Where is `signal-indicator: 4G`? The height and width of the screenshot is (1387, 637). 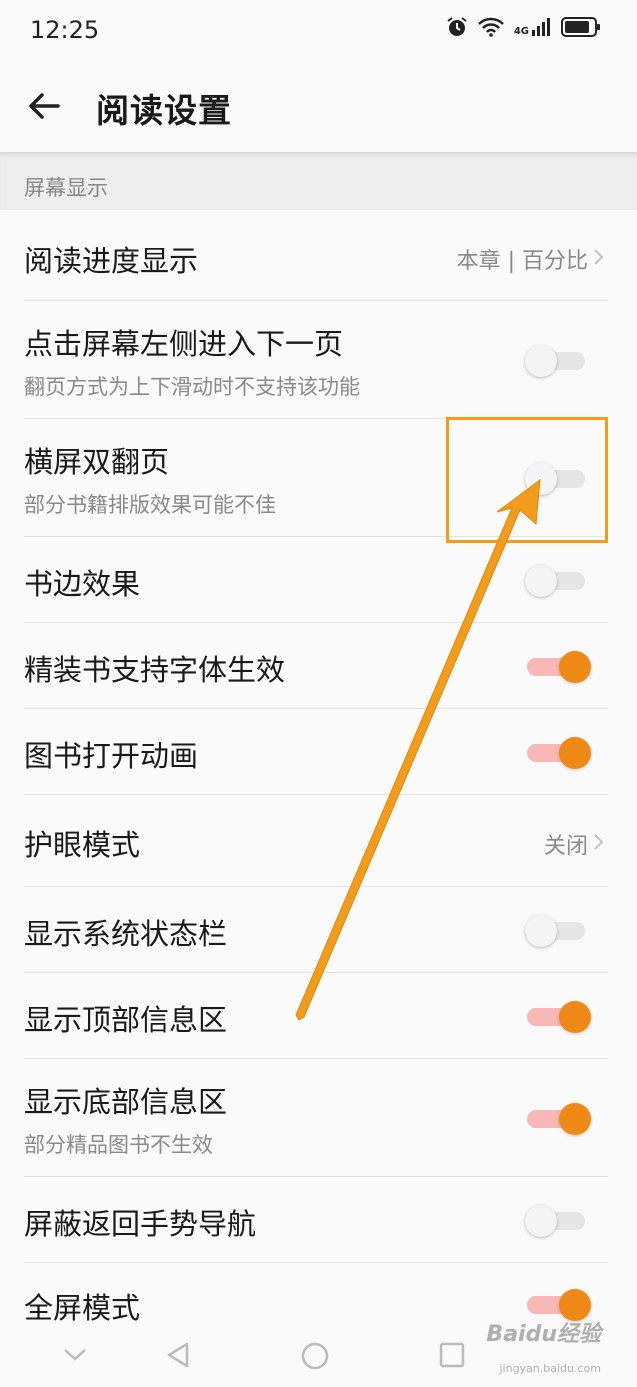
signal-indicator: 4G is located at coordinates (532, 27).